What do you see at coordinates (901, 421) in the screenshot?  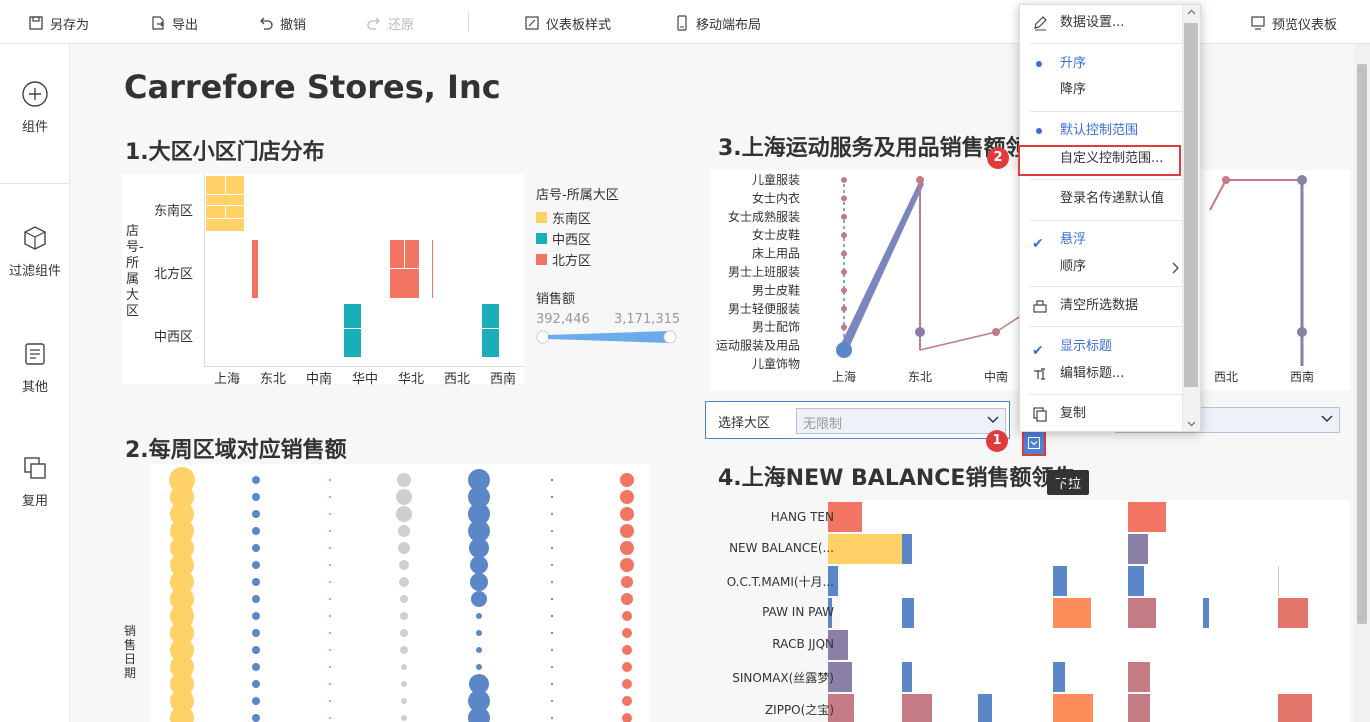 I see `region-select: 无限制` at bounding box center [901, 421].